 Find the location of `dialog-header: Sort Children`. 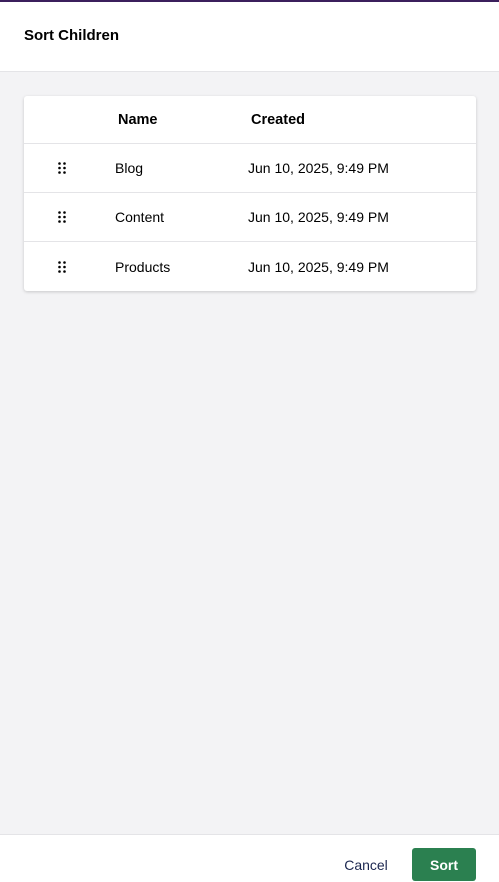

dialog-header: Sort Children is located at coordinates (249, 37).